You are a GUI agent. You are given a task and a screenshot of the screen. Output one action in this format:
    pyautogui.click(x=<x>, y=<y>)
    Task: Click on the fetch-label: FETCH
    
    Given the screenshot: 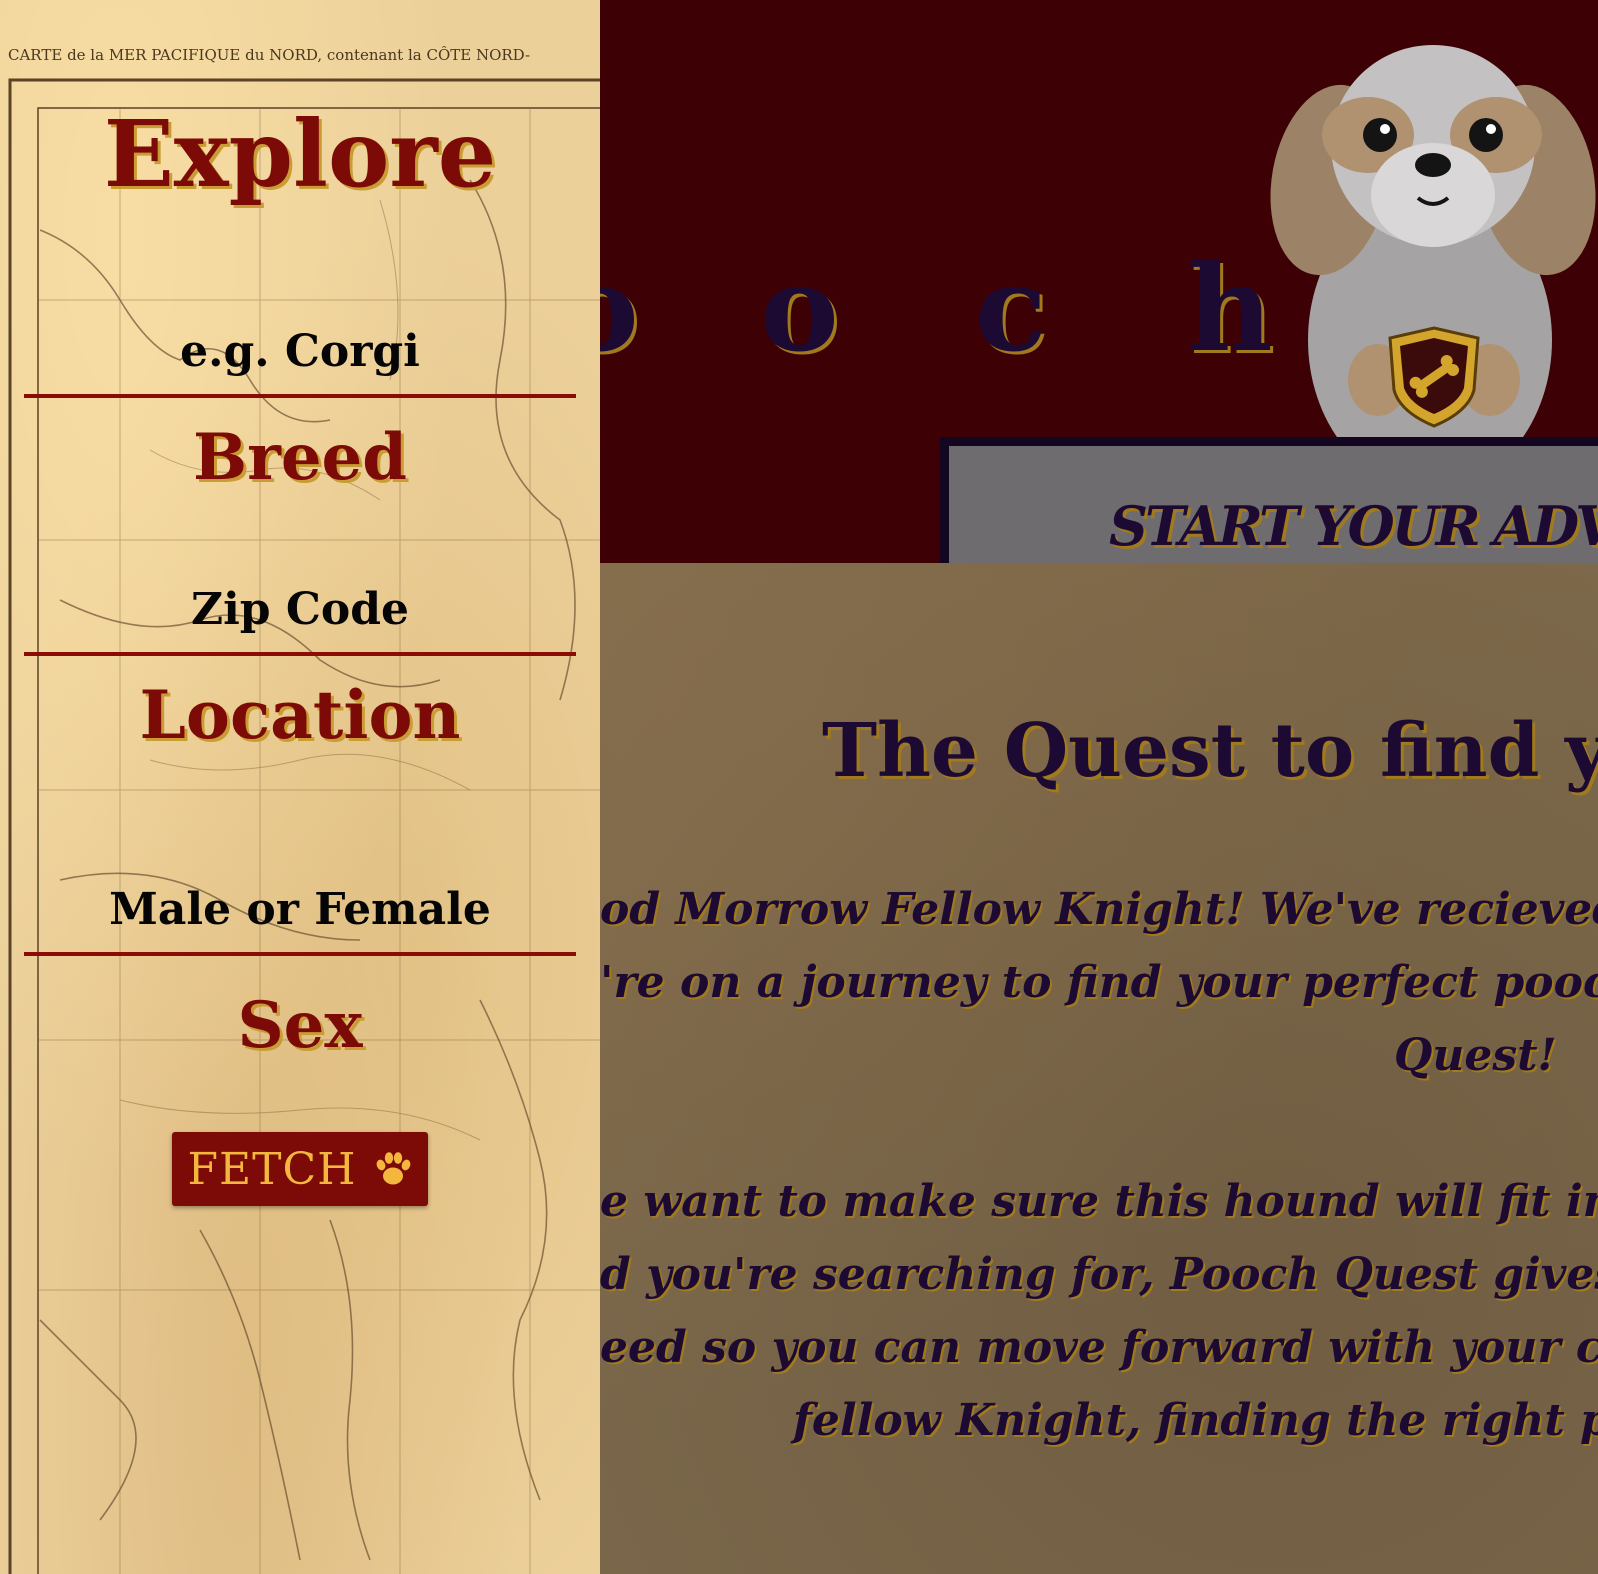 What is the action you would take?
    pyautogui.click(x=272, y=1169)
    